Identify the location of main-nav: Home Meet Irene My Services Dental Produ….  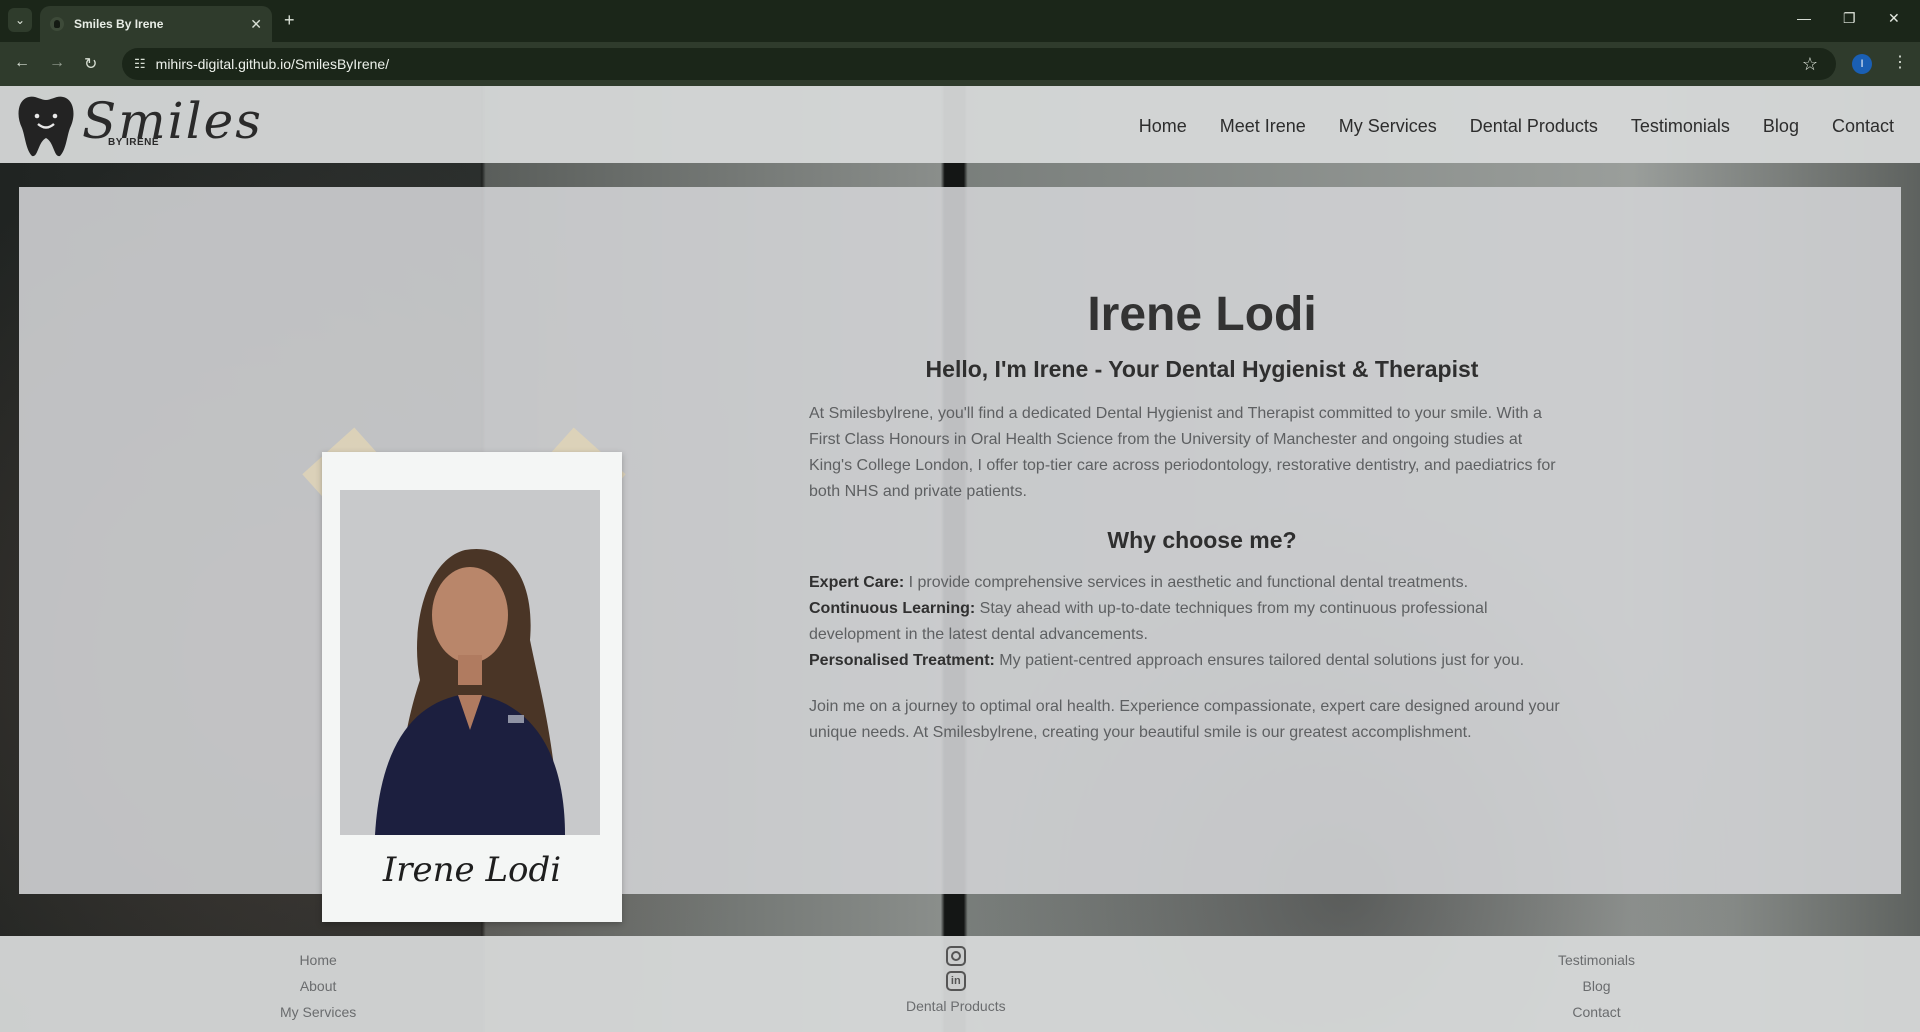
(1500, 126).